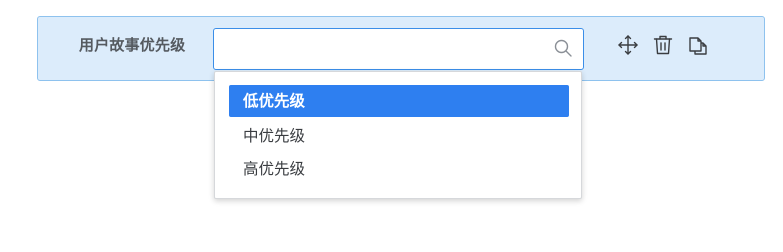  Describe the element at coordinates (398, 49) in the screenshot. I see `priority-select-input` at that location.